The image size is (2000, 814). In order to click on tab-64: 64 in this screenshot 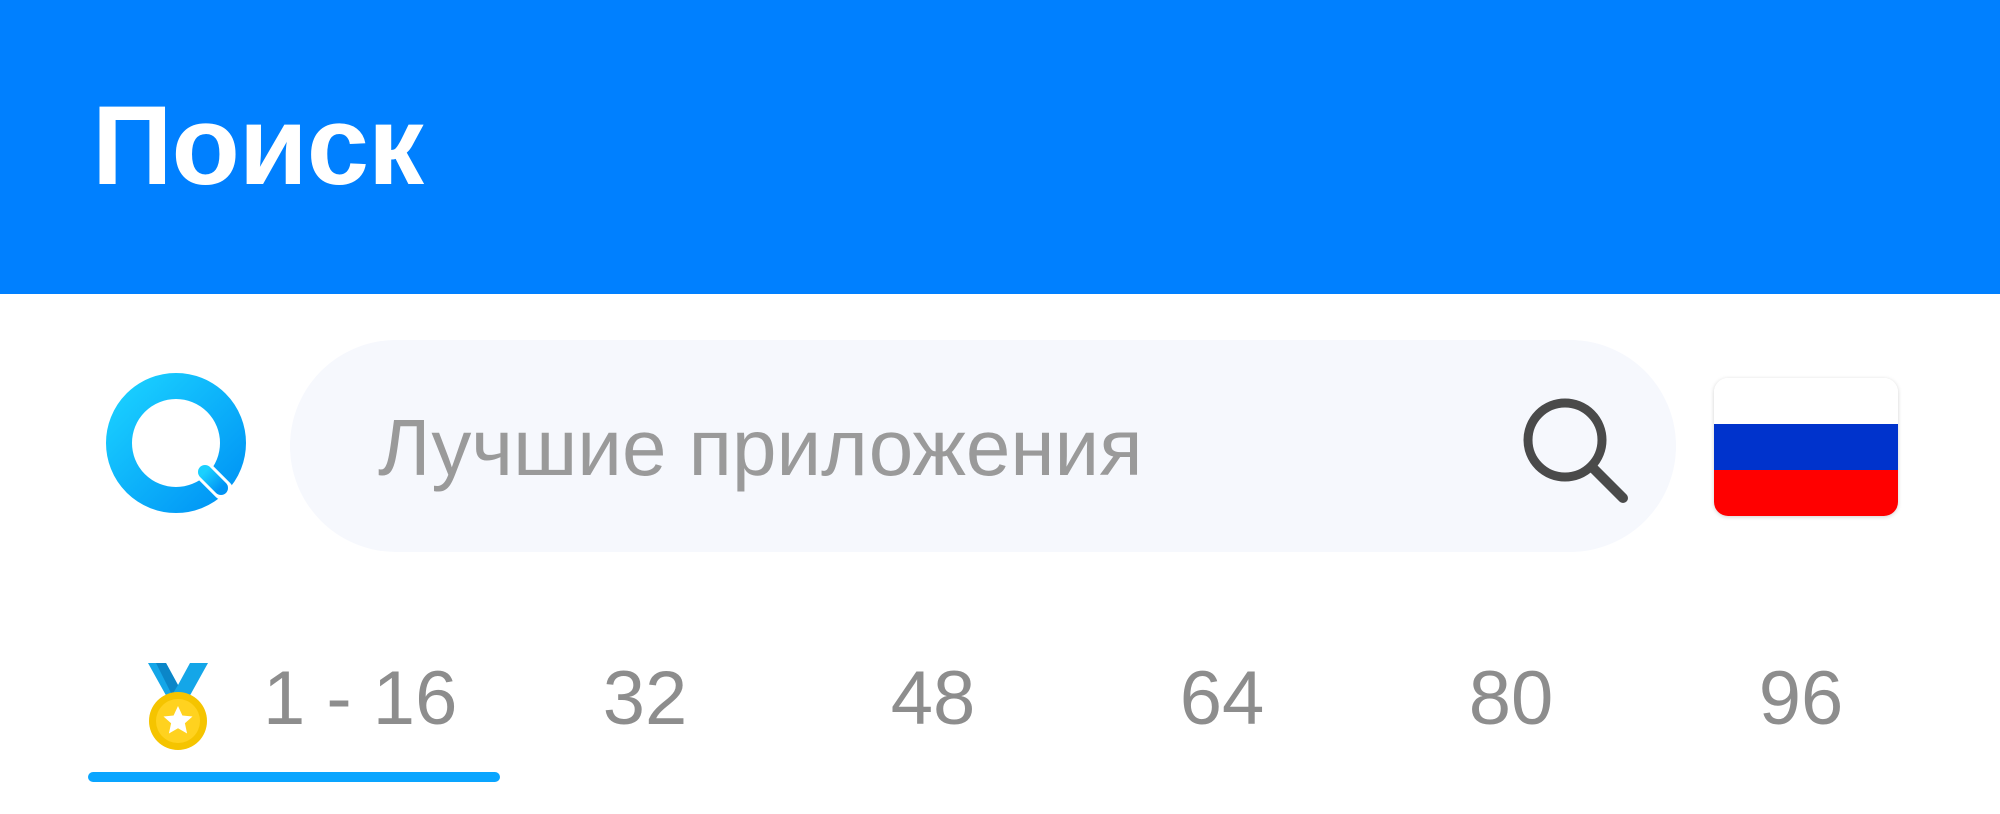, I will do `click(1222, 699)`.